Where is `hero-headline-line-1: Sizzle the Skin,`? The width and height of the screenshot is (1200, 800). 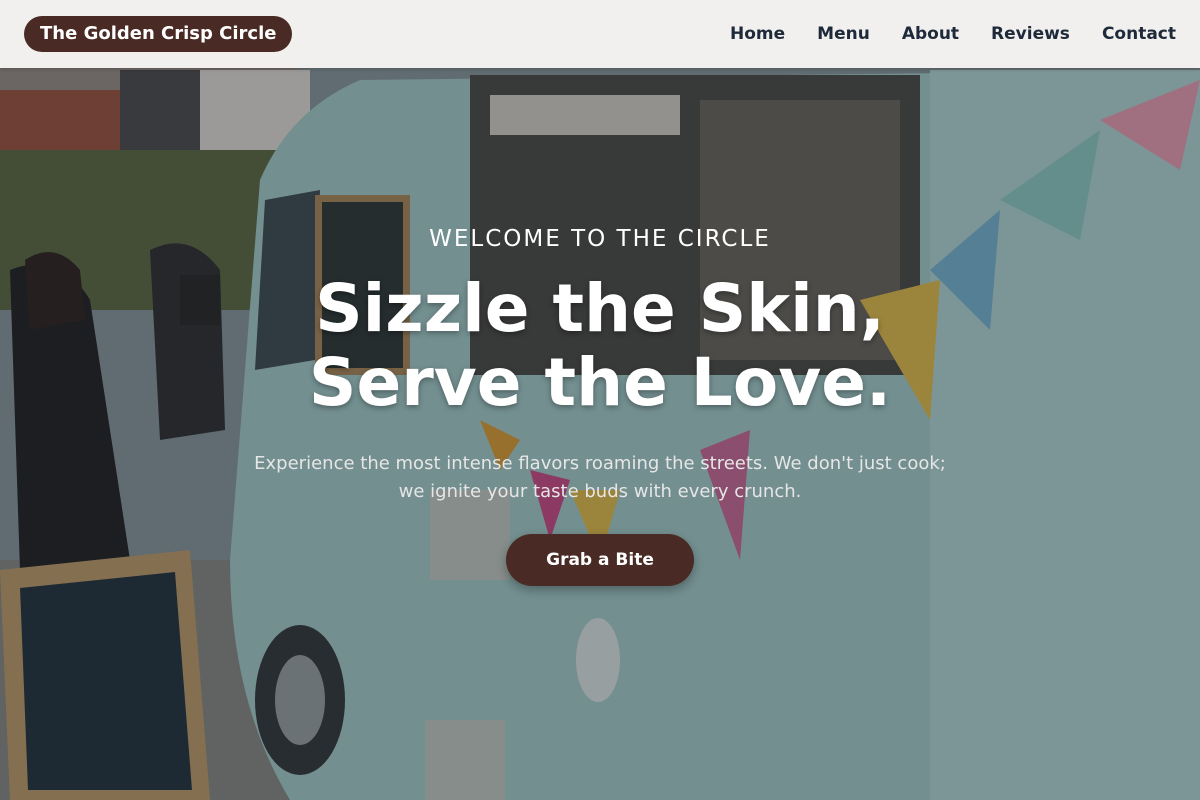
hero-headline-line-1: Sizzle the Skin, is located at coordinates (600, 308).